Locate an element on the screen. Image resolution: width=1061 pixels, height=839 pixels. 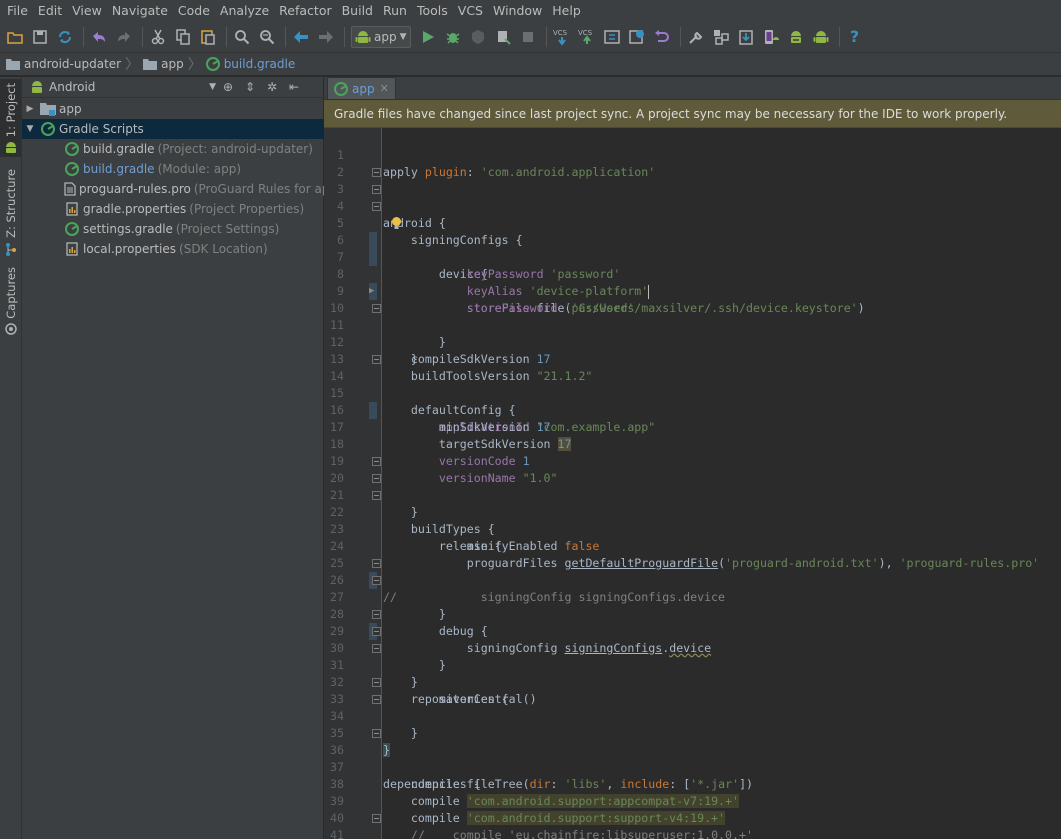
coverage-icon is located at coordinates (478, 37).